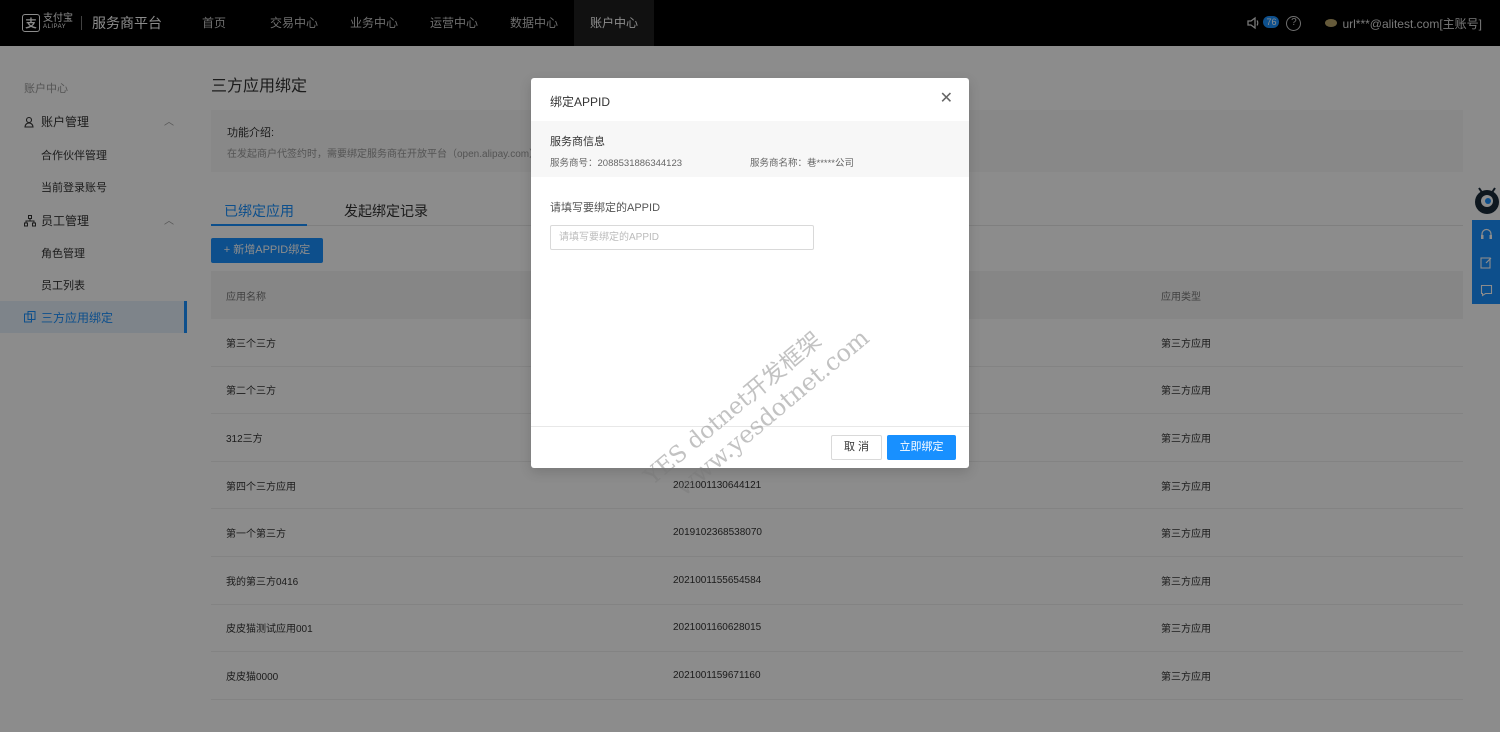 The width and height of the screenshot is (1500, 732). I want to click on dialog-title: 绑定APPID, so click(580, 102).